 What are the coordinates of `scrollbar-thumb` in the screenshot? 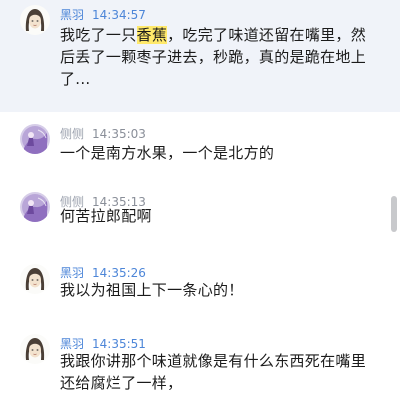 It's located at (394, 214).